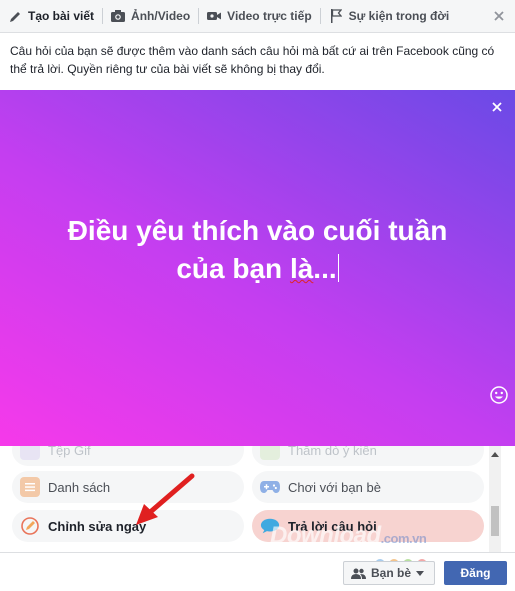  Describe the element at coordinates (332, 452) in the screenshot. I see `option-label: Thăm dò ý kiến` at that location.